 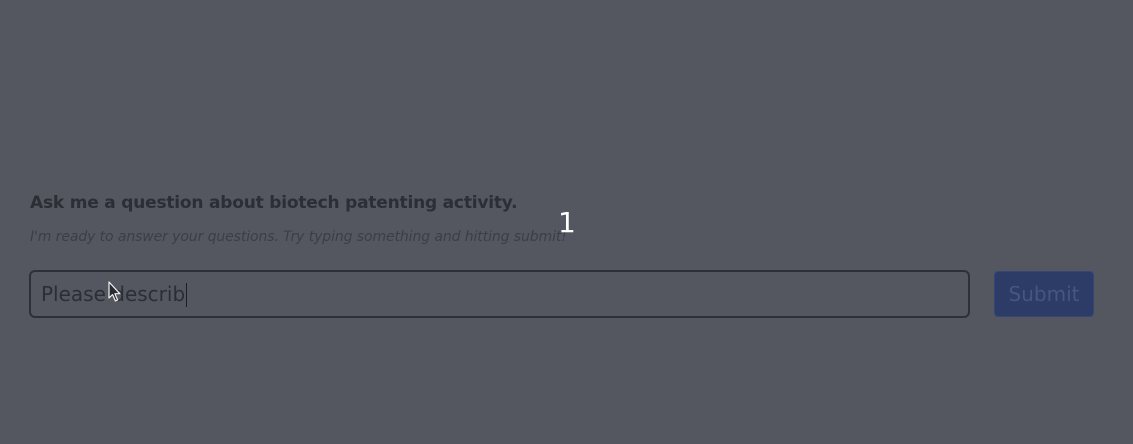 What do you see at coordinates (499, 294) in the screenshot?
I see `question-input: Please describ` at bounding box center [499, 294].